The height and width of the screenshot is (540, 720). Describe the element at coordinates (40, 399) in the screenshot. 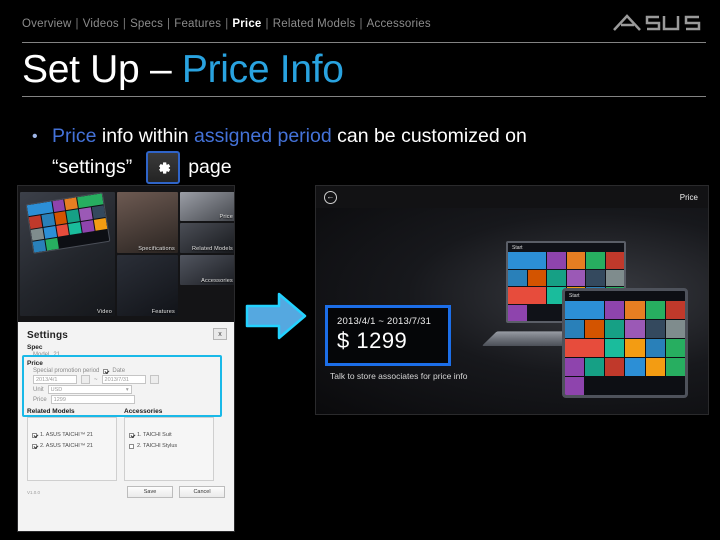

I see `price-label: Price` at that location.